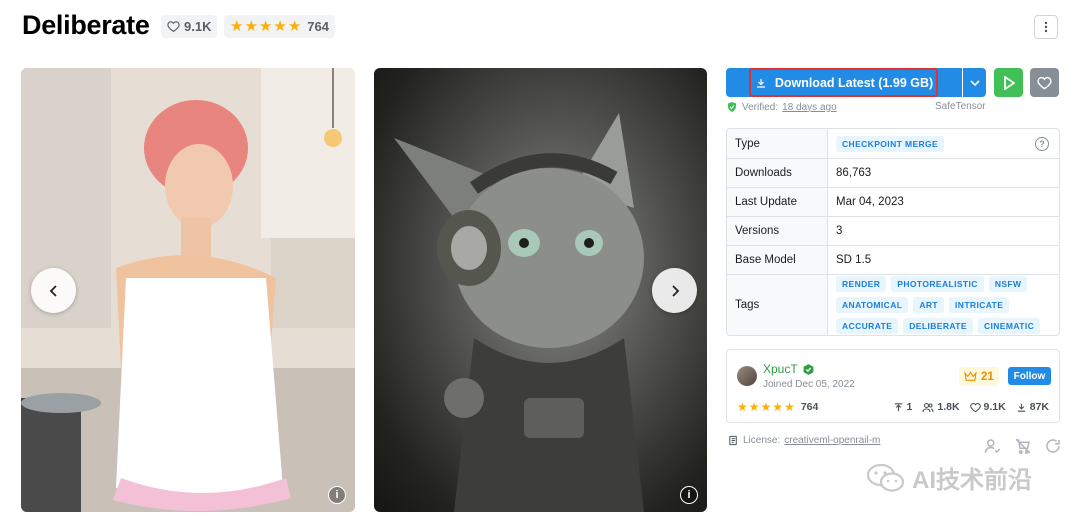  What do you see at coordinates (1029, 376) in the screenshot?
I see `follow-button: Follow` at bounding box center [1029, 376].